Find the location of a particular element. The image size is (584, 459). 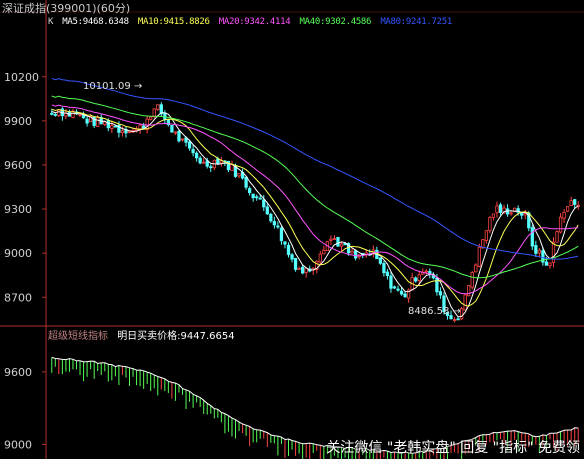

legend-ma10: MA10:9415.8826 is located at coordinates (173, 22).